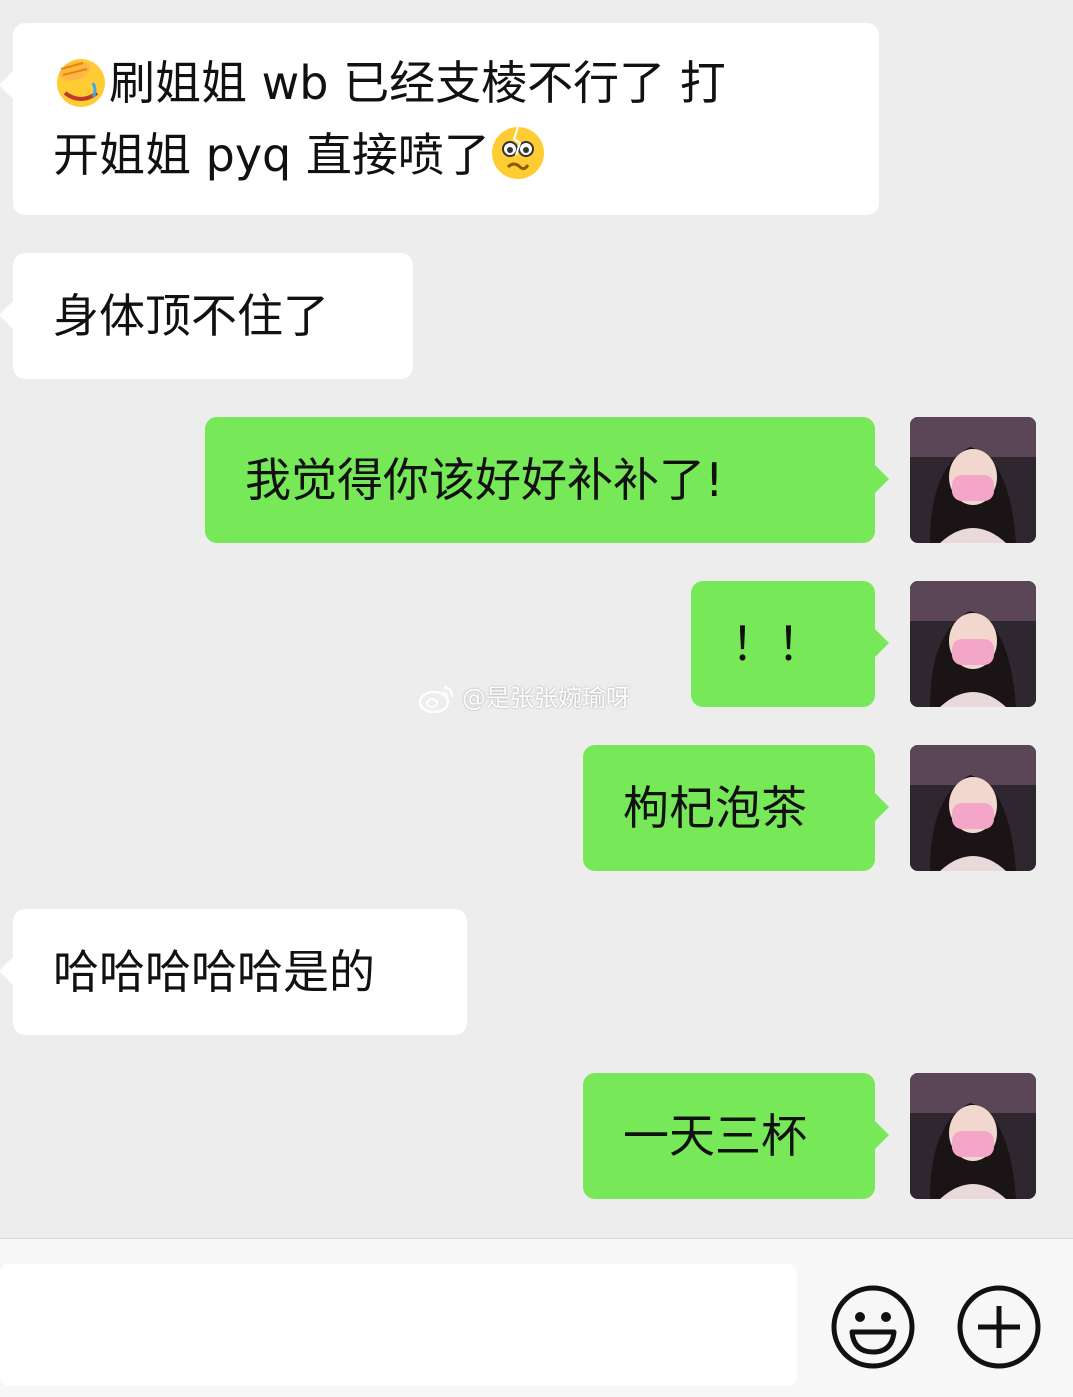  I want to click on outgoing-message-bubble: 我觉得你该好好补补了!, so click(547, 480).